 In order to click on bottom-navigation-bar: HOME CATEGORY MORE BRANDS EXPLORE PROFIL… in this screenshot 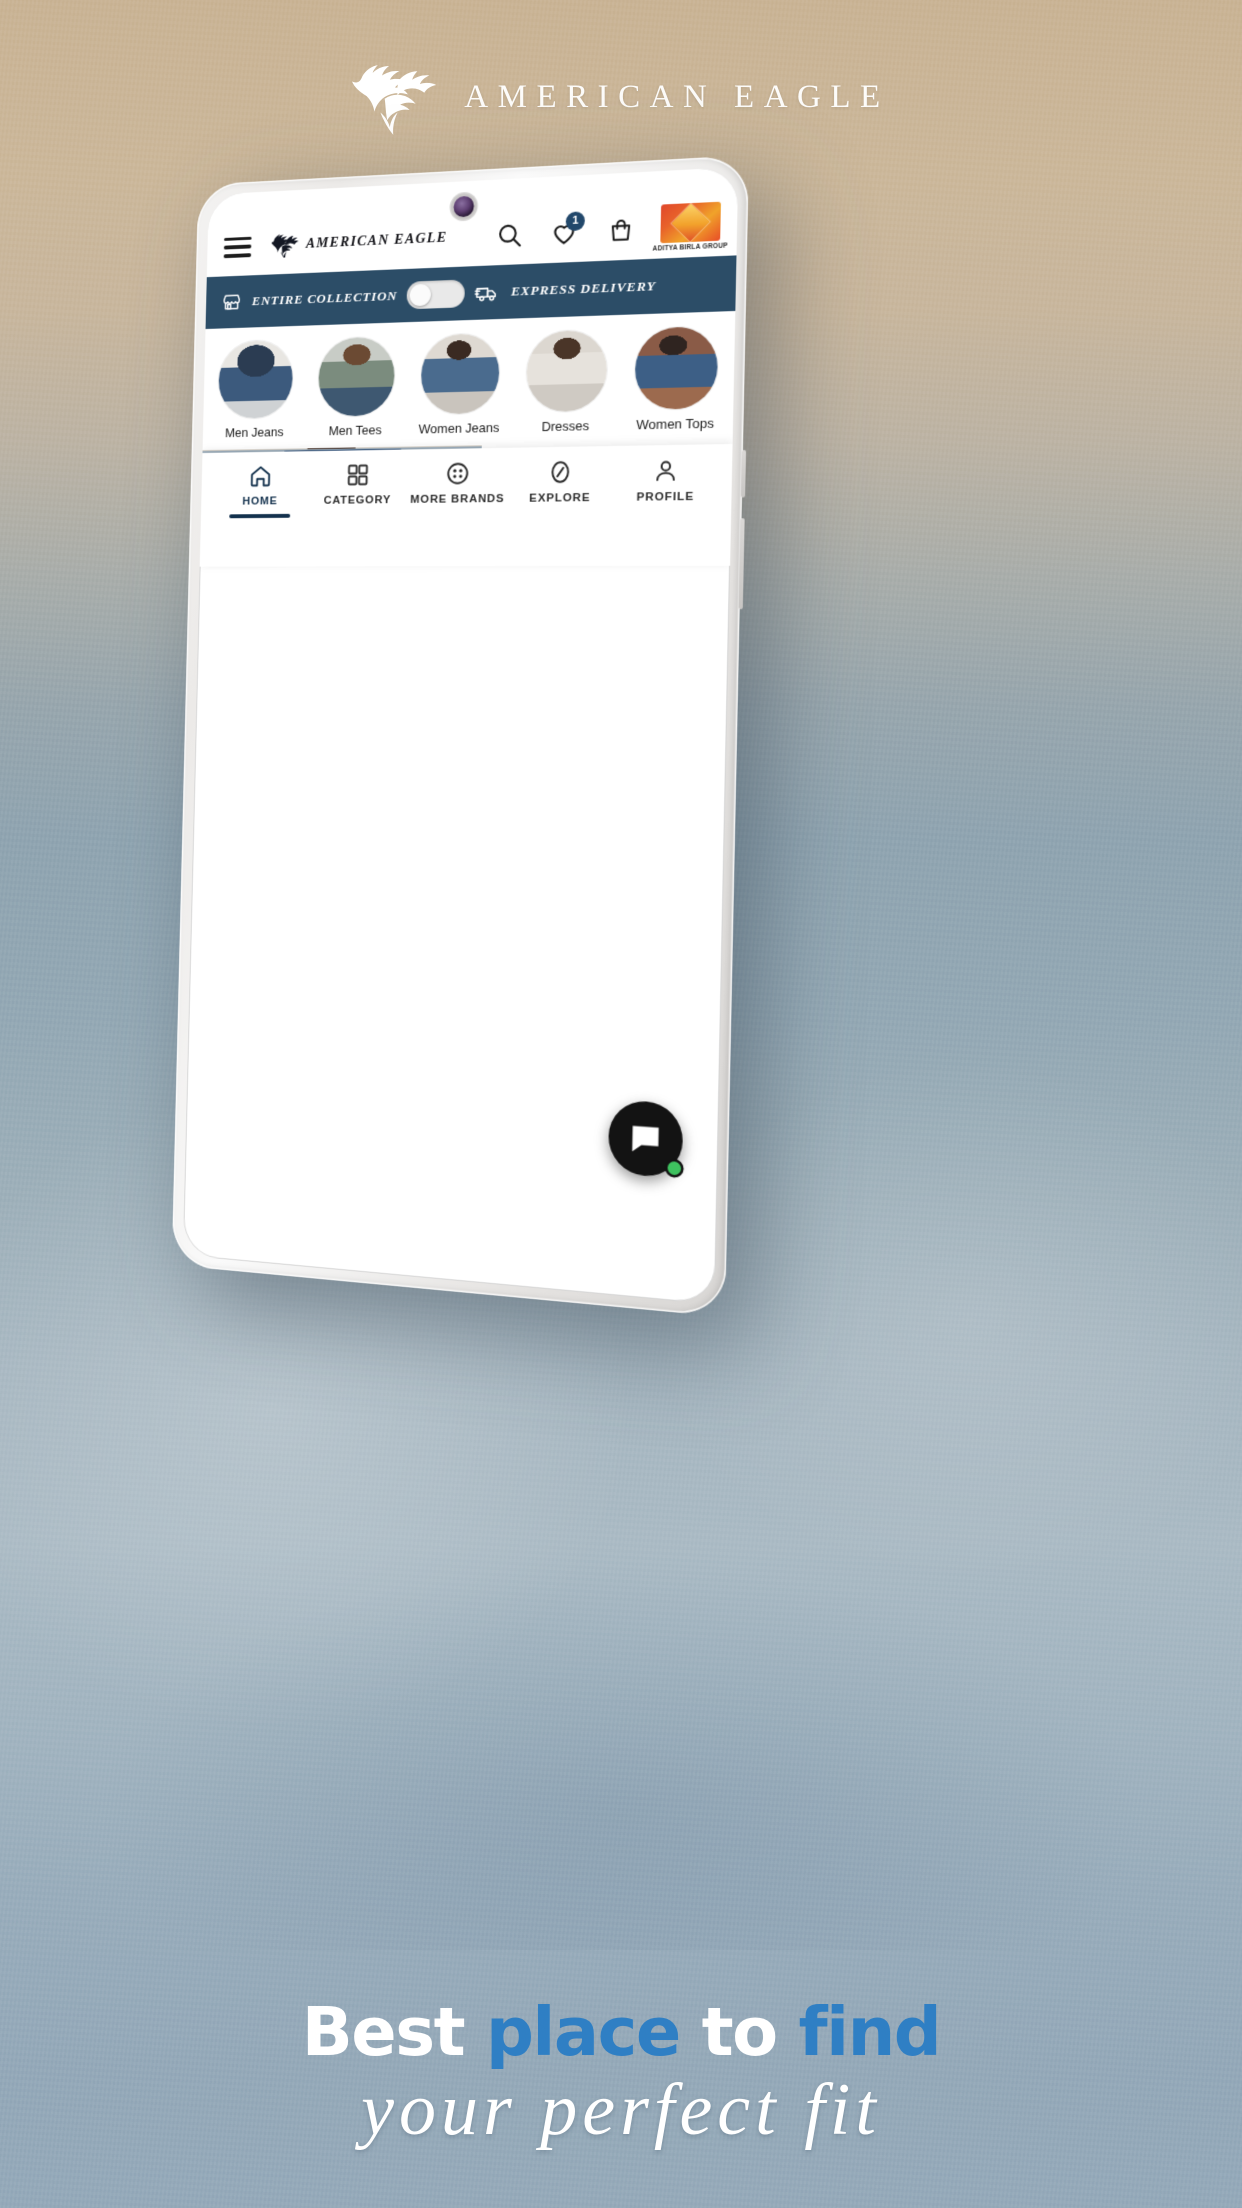, I will do `click(466, 505)`.